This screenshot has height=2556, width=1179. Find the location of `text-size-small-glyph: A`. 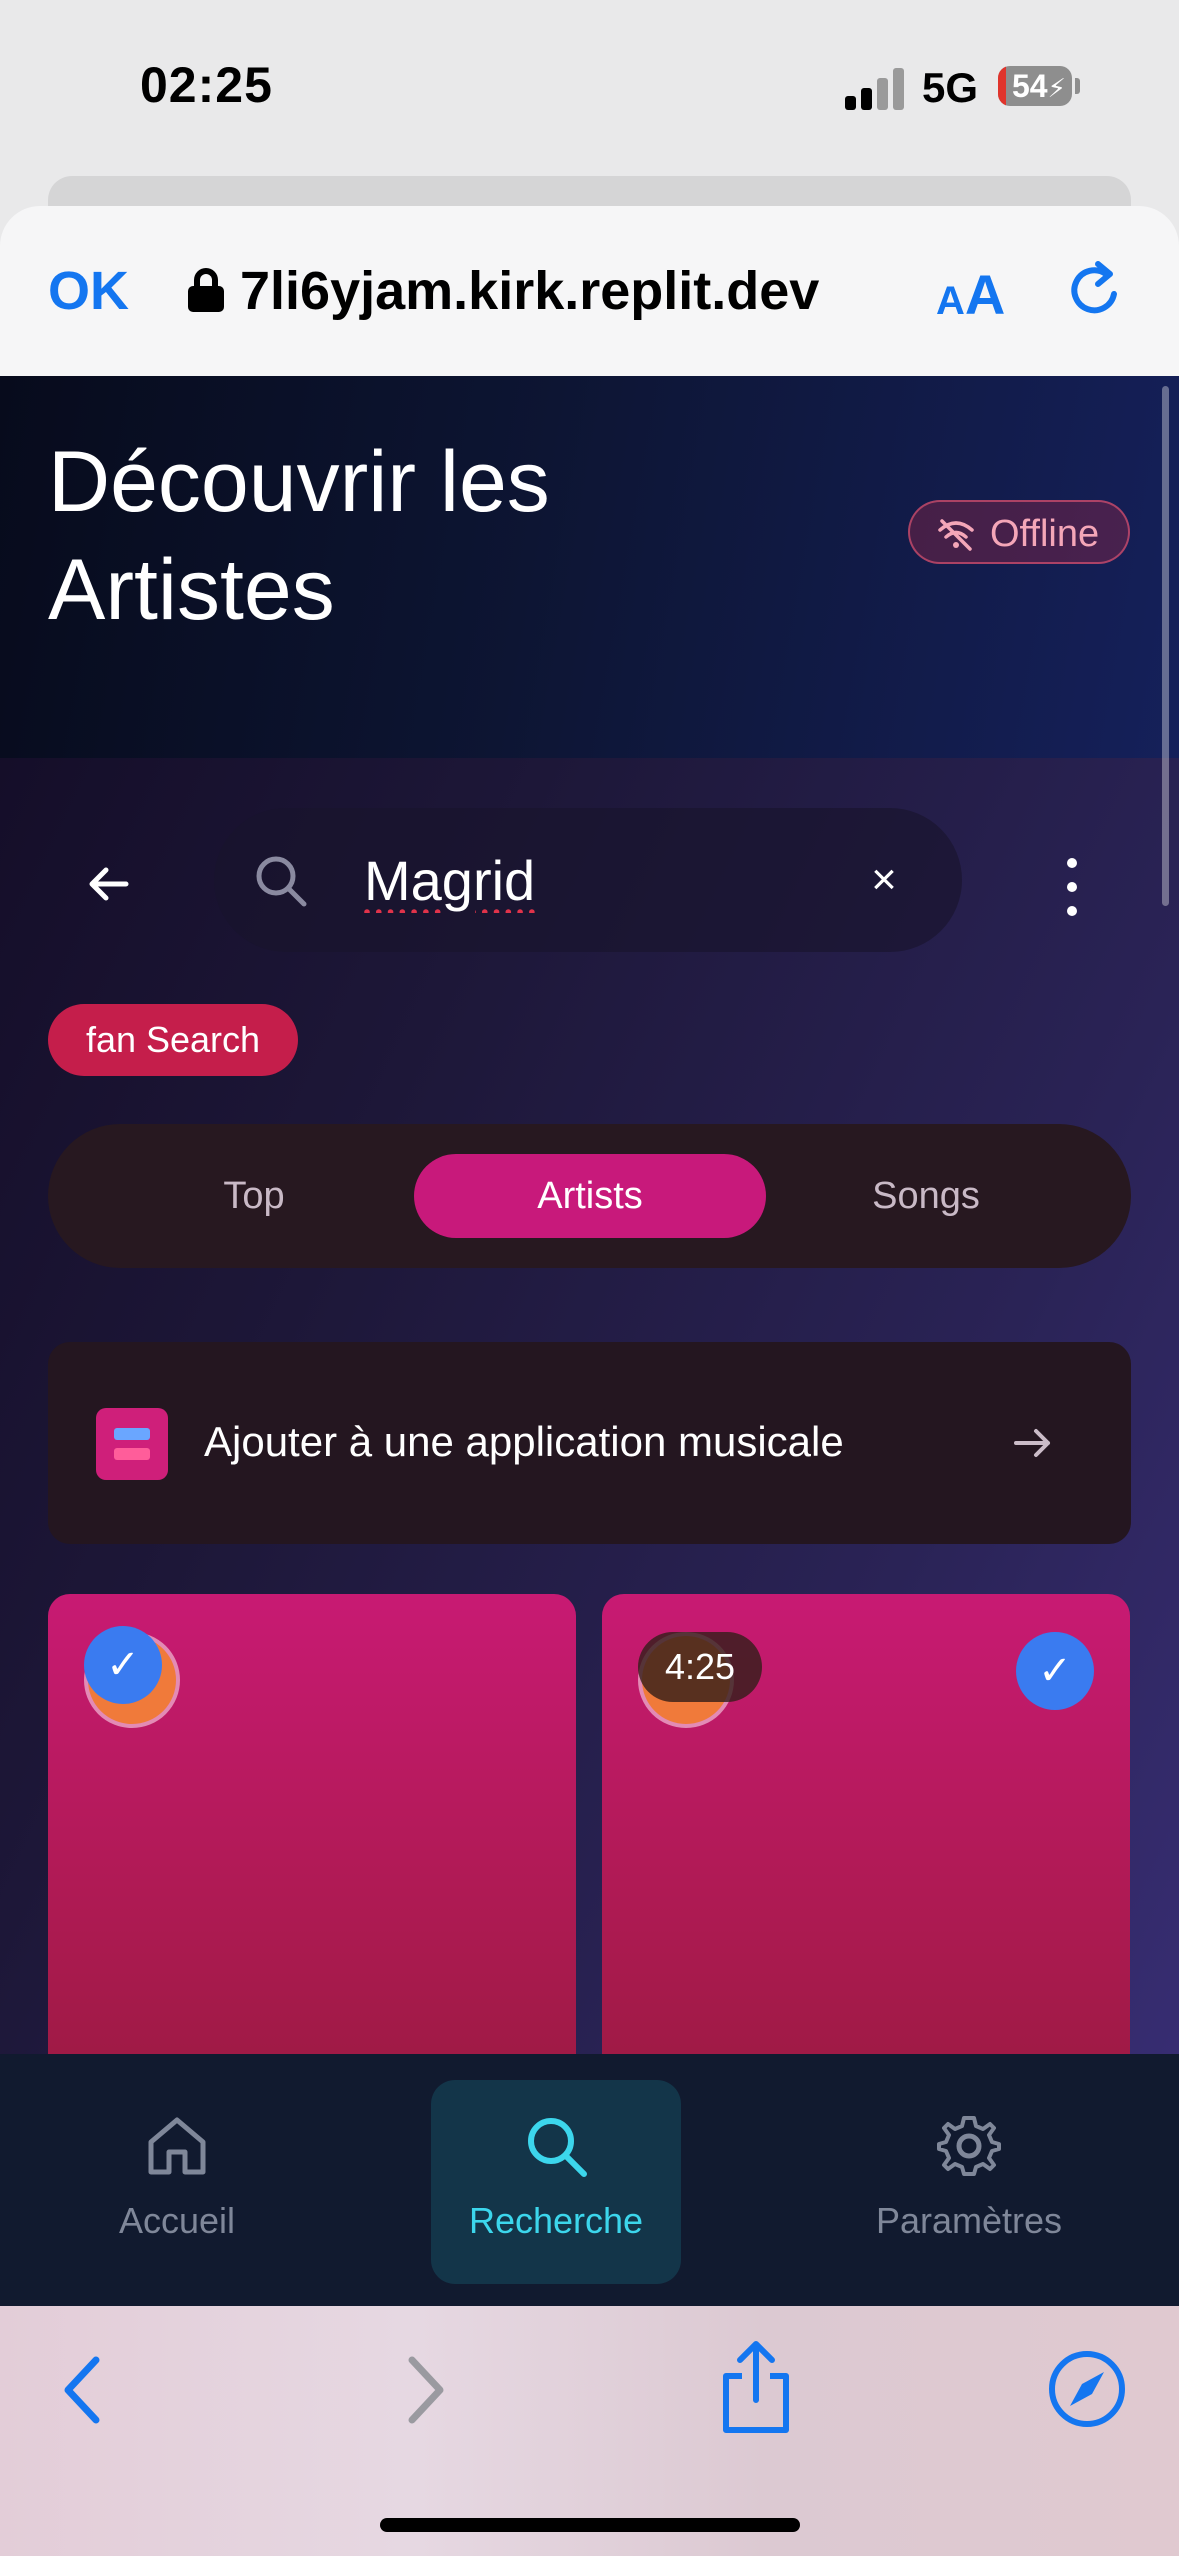

text-size-small-glyph: A is located at coordinates (950, 301).